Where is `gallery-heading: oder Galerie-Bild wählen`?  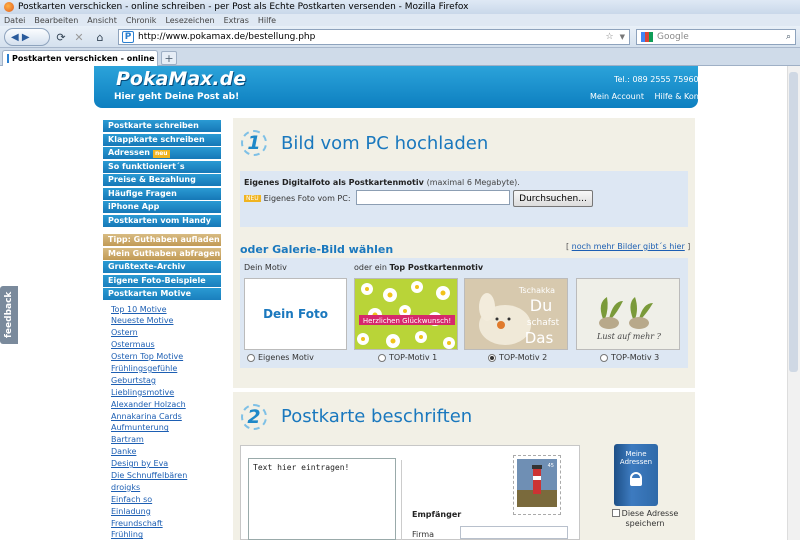
gallery-heading: oder Galerie-Bild wählen is located at coordinates (317, 249).